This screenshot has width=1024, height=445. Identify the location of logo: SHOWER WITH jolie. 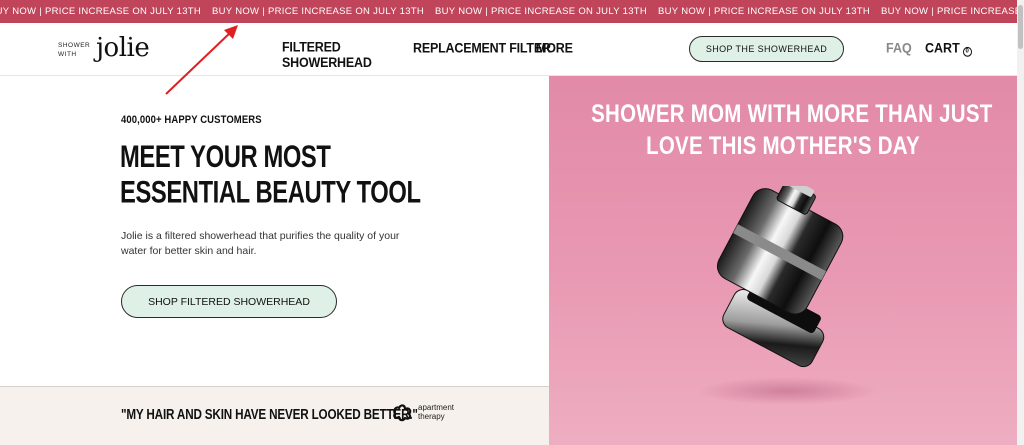
(104, 48).